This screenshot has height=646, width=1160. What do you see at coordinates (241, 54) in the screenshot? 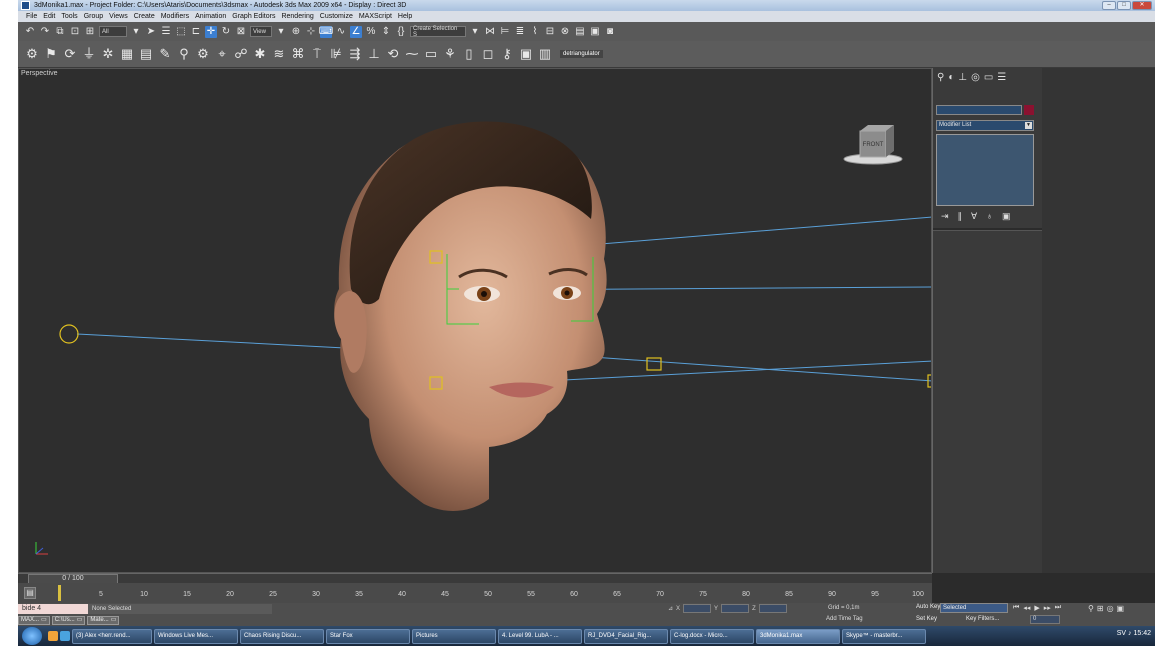
I see `tool-icon-12: ☍` at bounding box center [241, 54].